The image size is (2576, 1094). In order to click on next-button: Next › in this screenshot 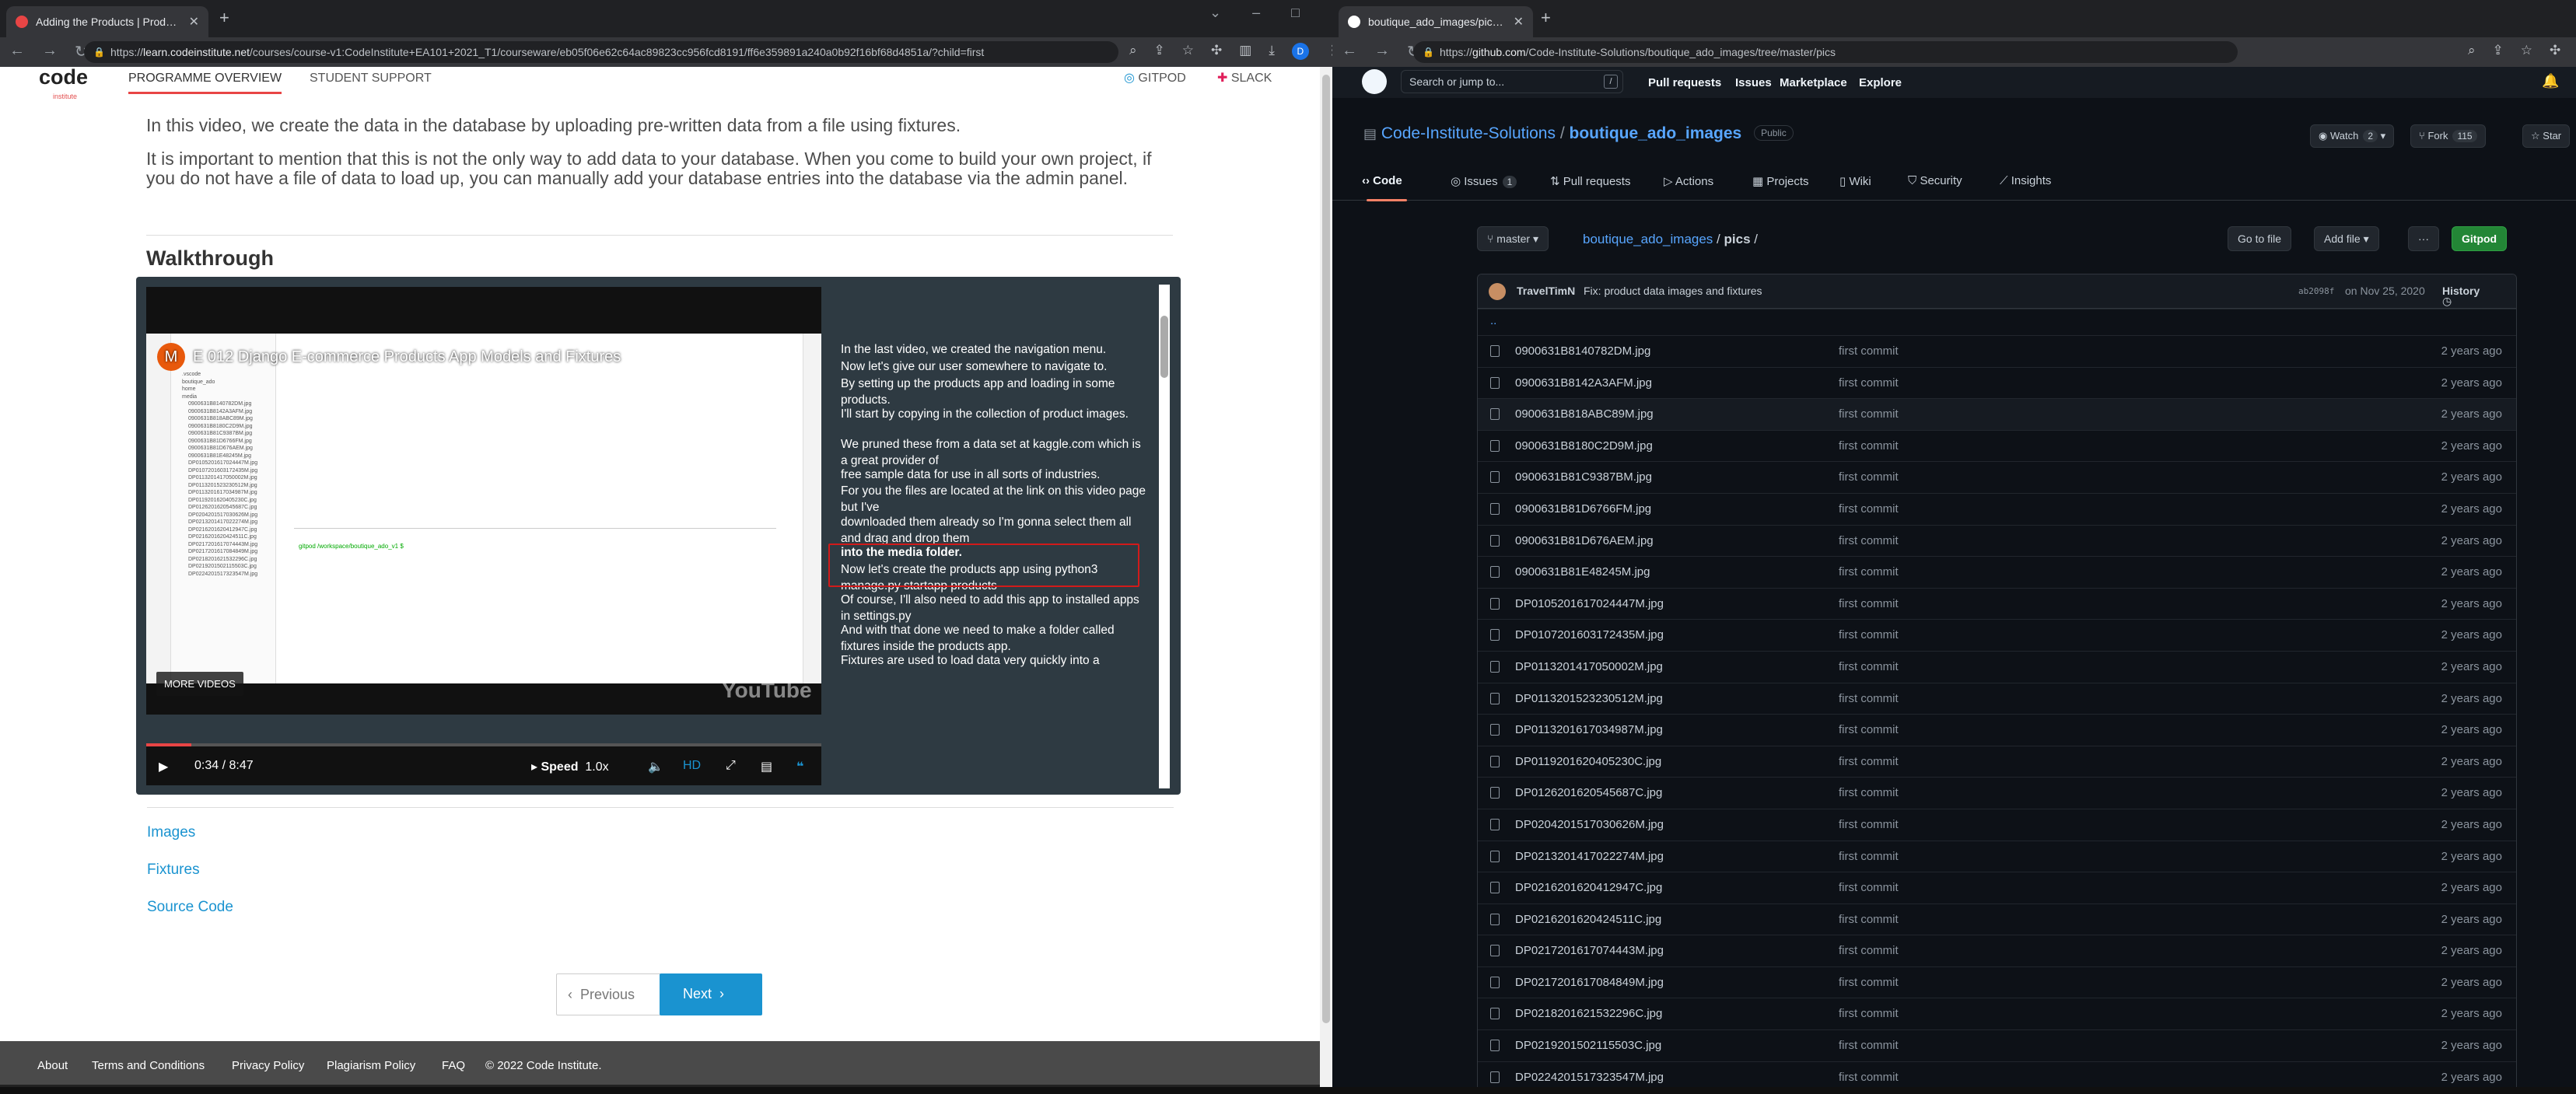, I will do `click(711, 994)`.